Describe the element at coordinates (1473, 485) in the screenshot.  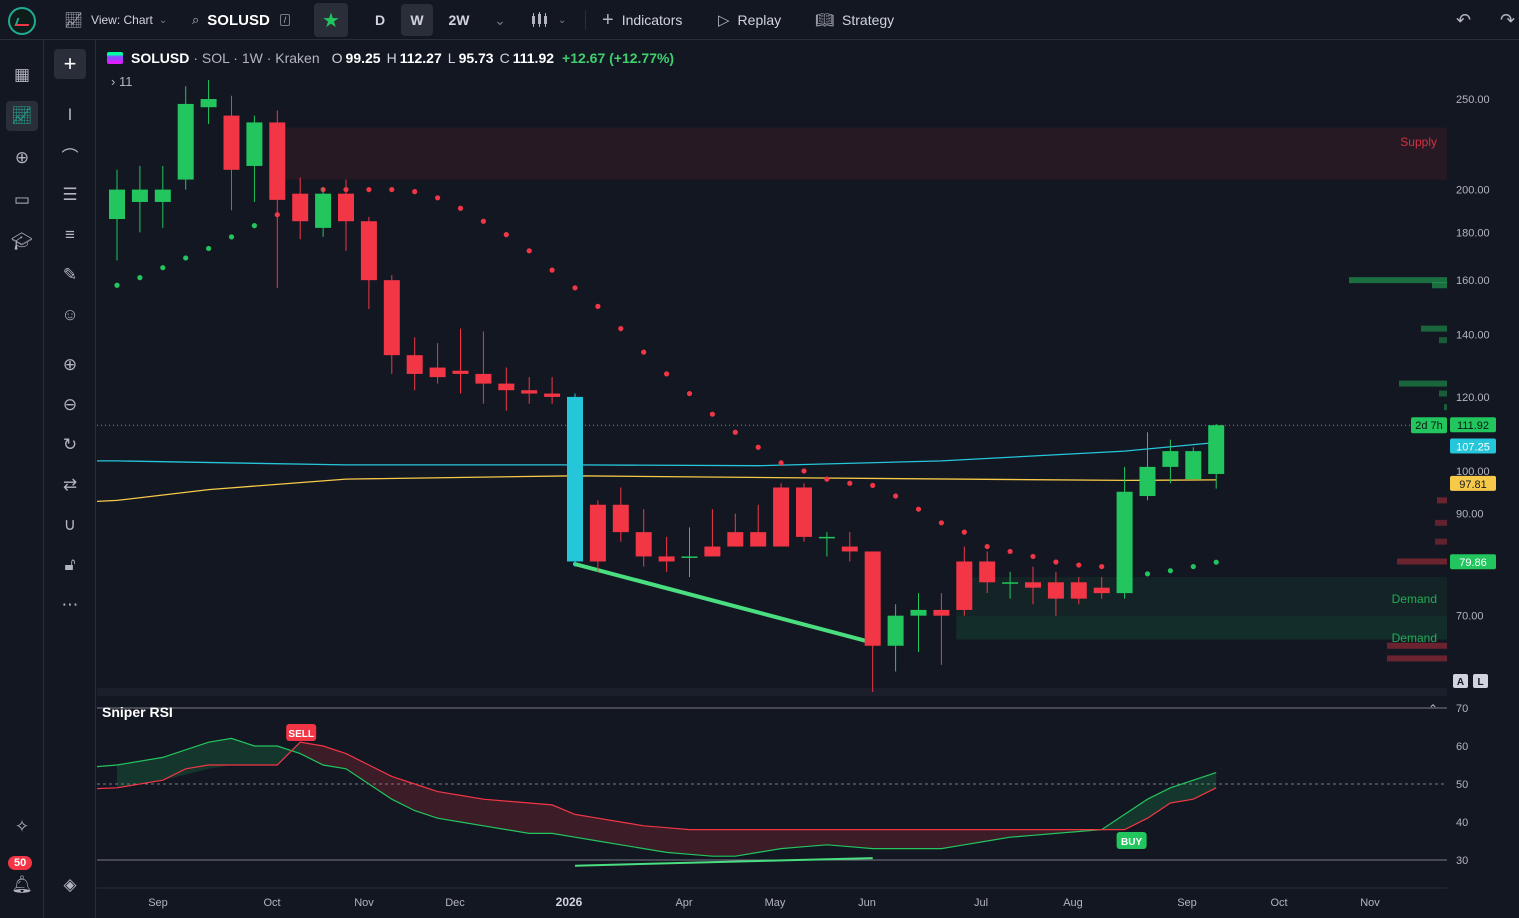
I see `ema-slow-tag: 97.81` at that location.